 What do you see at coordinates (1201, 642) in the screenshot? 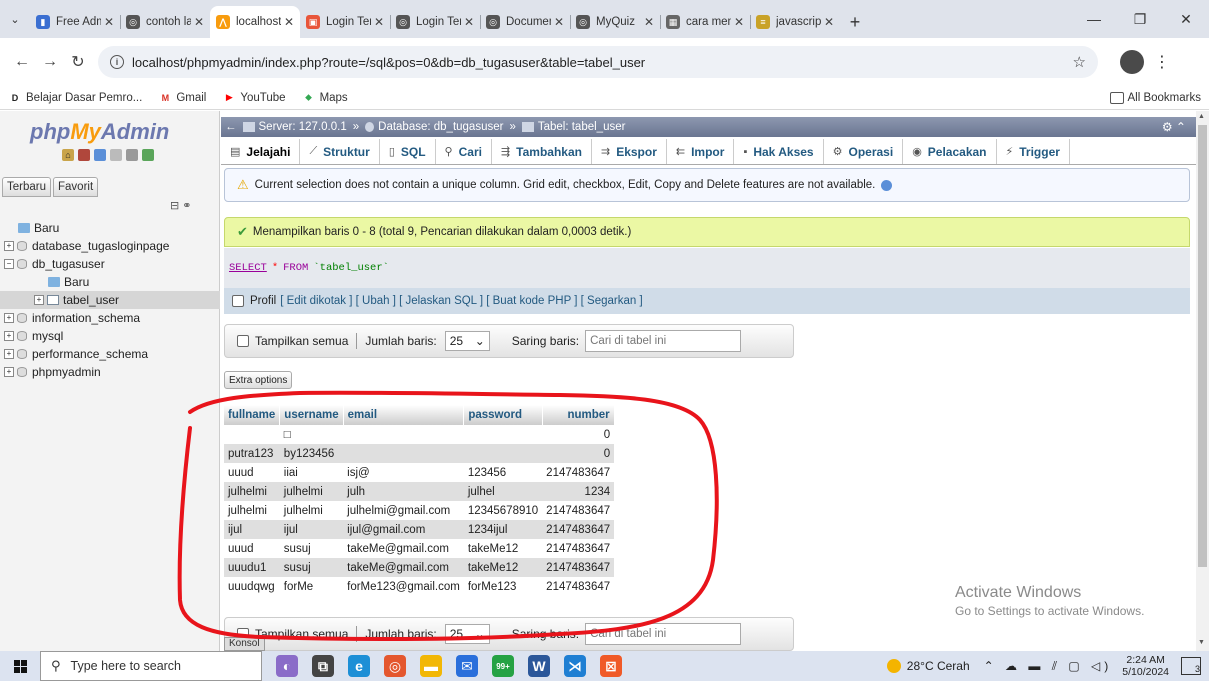
I see `scroll-down-icon: ▼` at bounding box center [1201, 642].